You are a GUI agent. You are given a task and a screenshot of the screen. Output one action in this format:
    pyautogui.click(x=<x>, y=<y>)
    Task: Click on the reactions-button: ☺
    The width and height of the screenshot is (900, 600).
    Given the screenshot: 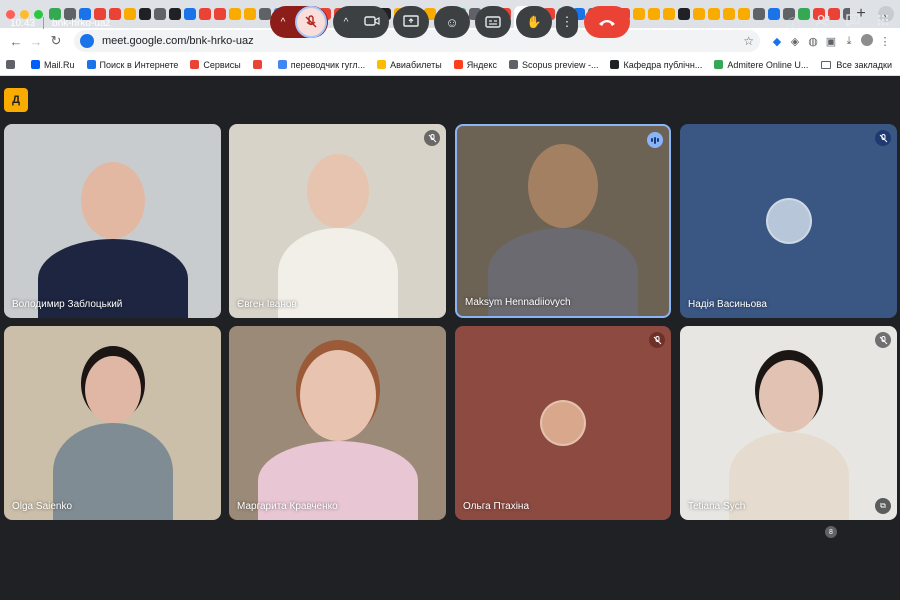 What is the action you would take?
    pyautogui.click(x=452, y=22)
    